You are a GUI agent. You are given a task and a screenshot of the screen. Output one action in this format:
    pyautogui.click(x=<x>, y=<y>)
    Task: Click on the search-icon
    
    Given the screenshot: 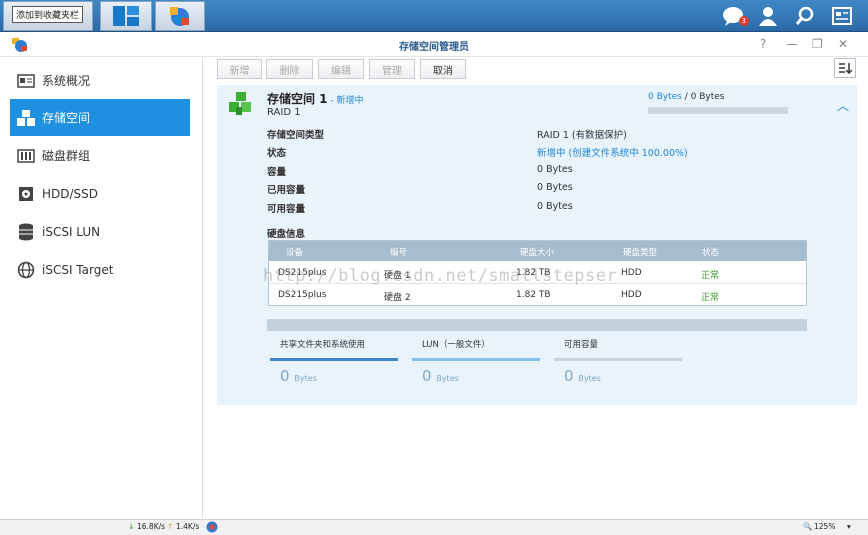 What is the action you would take?
    pyautogui.click(x=805, y=16)
    